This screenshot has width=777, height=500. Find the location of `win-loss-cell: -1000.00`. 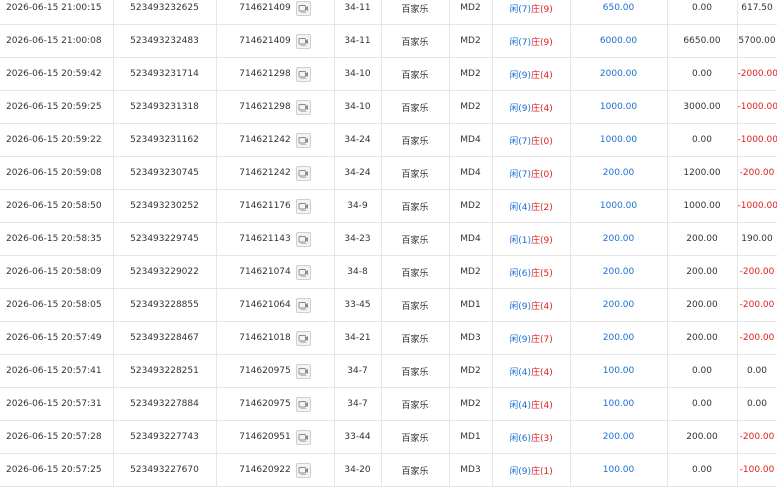

win-loss-cell: -1000.00 is located at coordinates (757, 140).